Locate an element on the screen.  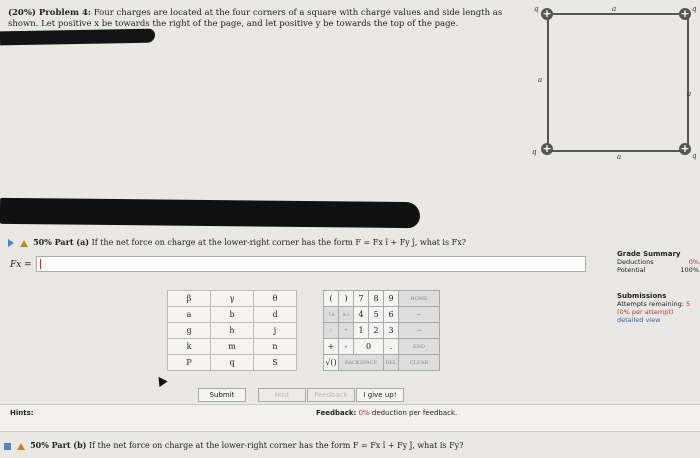
key-left-arrow: ← is located at coordinates (419, 314).